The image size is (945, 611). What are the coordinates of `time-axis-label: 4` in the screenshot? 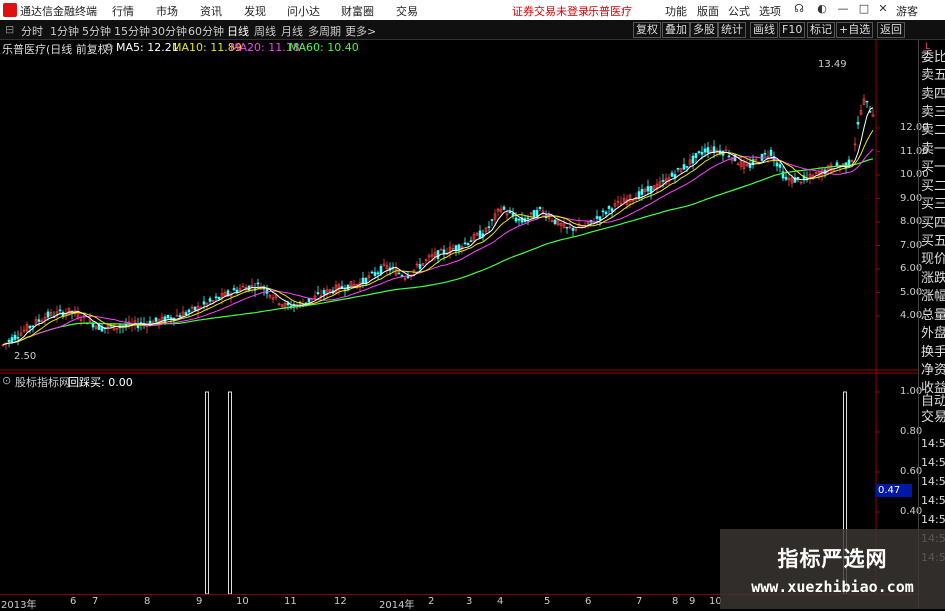 It's located at (500, 601).